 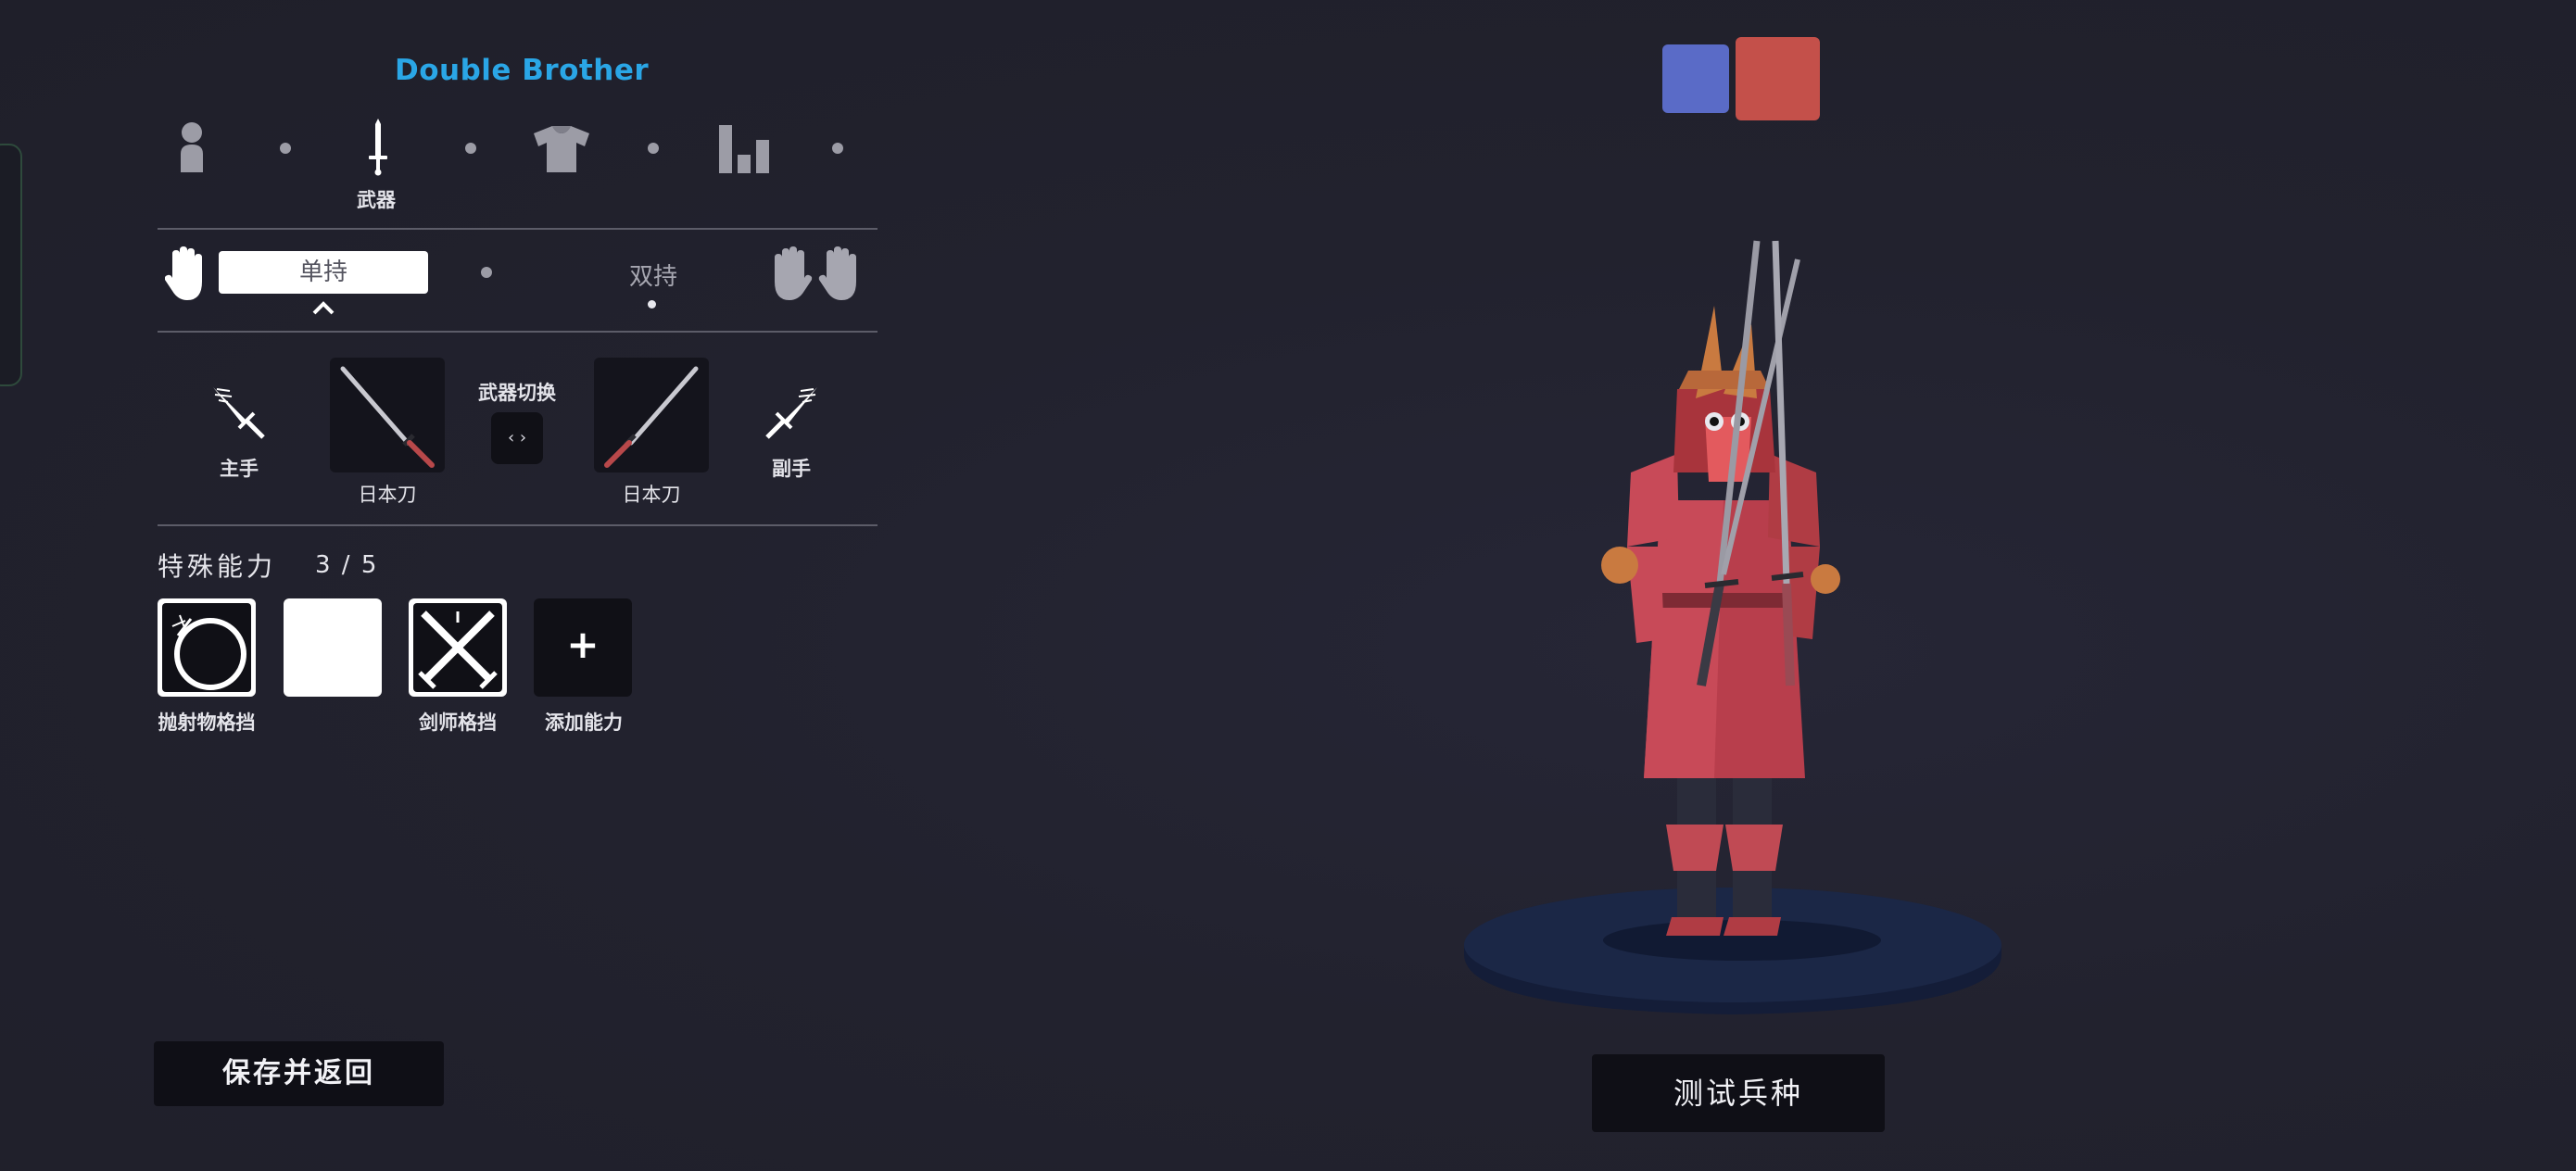 What do you see at coordinates (299, 1074) in the screenshot?
I see `save-and-return-button: 保存并返回` at bounding box center [299, 1074].